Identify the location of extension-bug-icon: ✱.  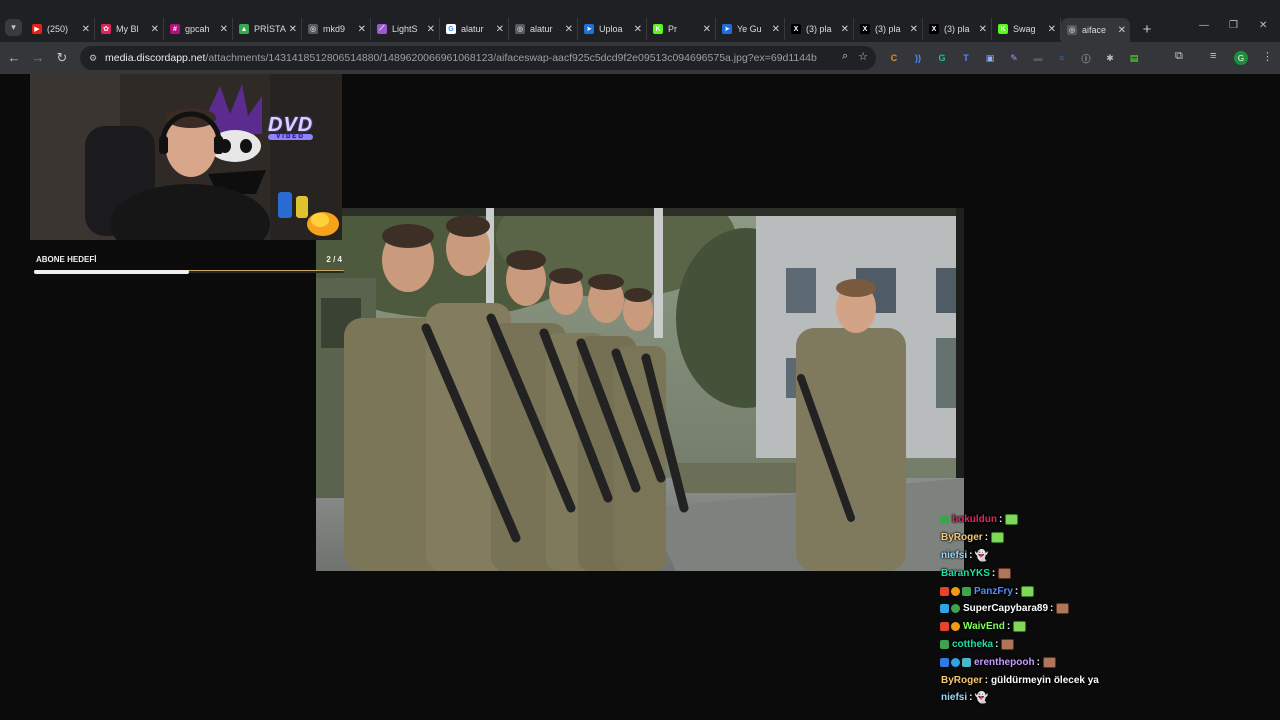
(1110, 58).